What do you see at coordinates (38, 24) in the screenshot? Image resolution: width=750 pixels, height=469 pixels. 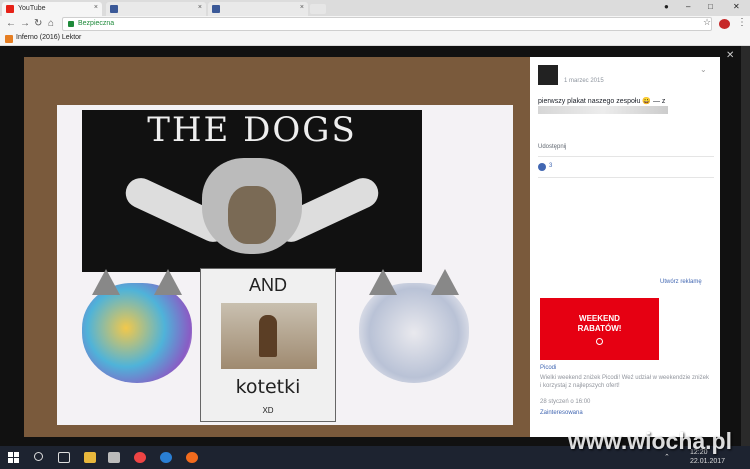 I see `reload-icon: ↻` at bounding box center [38, 24].